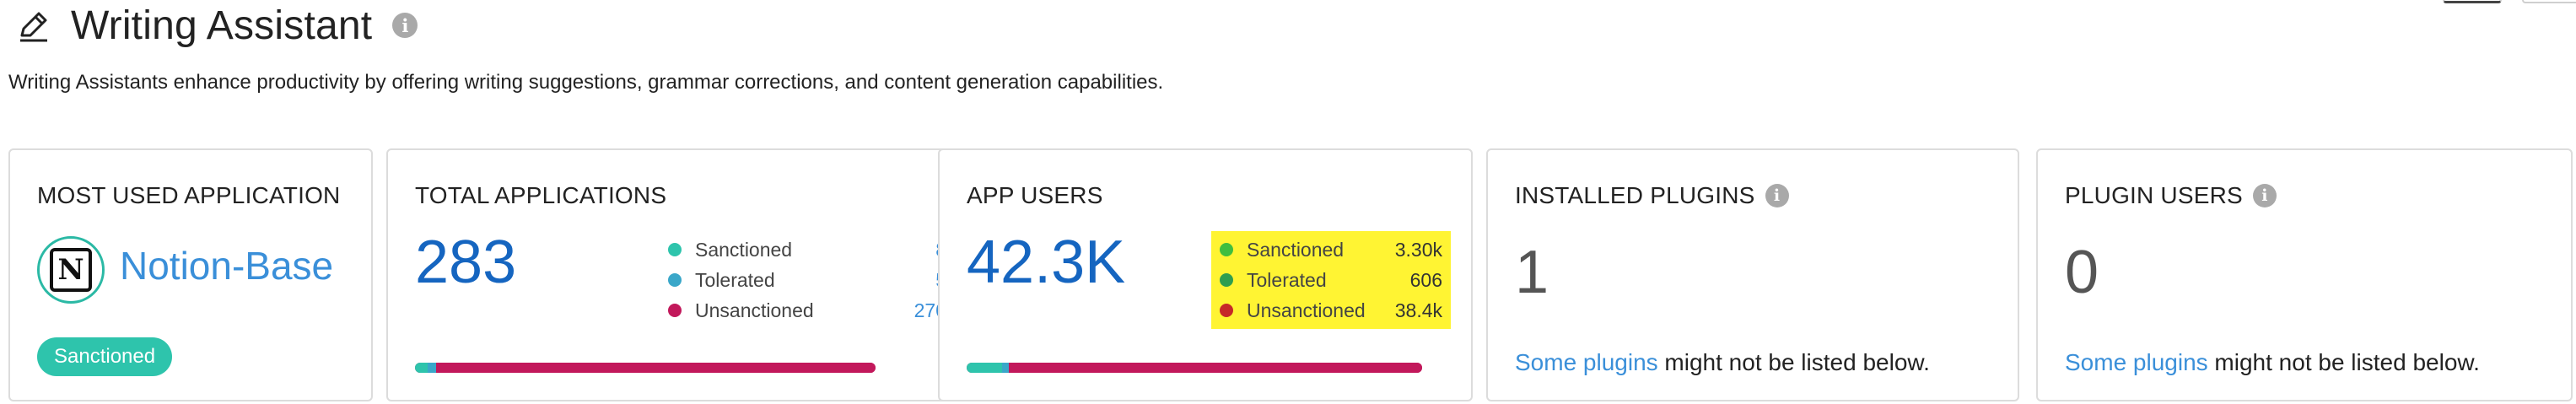  Describe the element at coordinates (1417, 310) in the screenshot. I see `legend-value: 38.4k` at that location.